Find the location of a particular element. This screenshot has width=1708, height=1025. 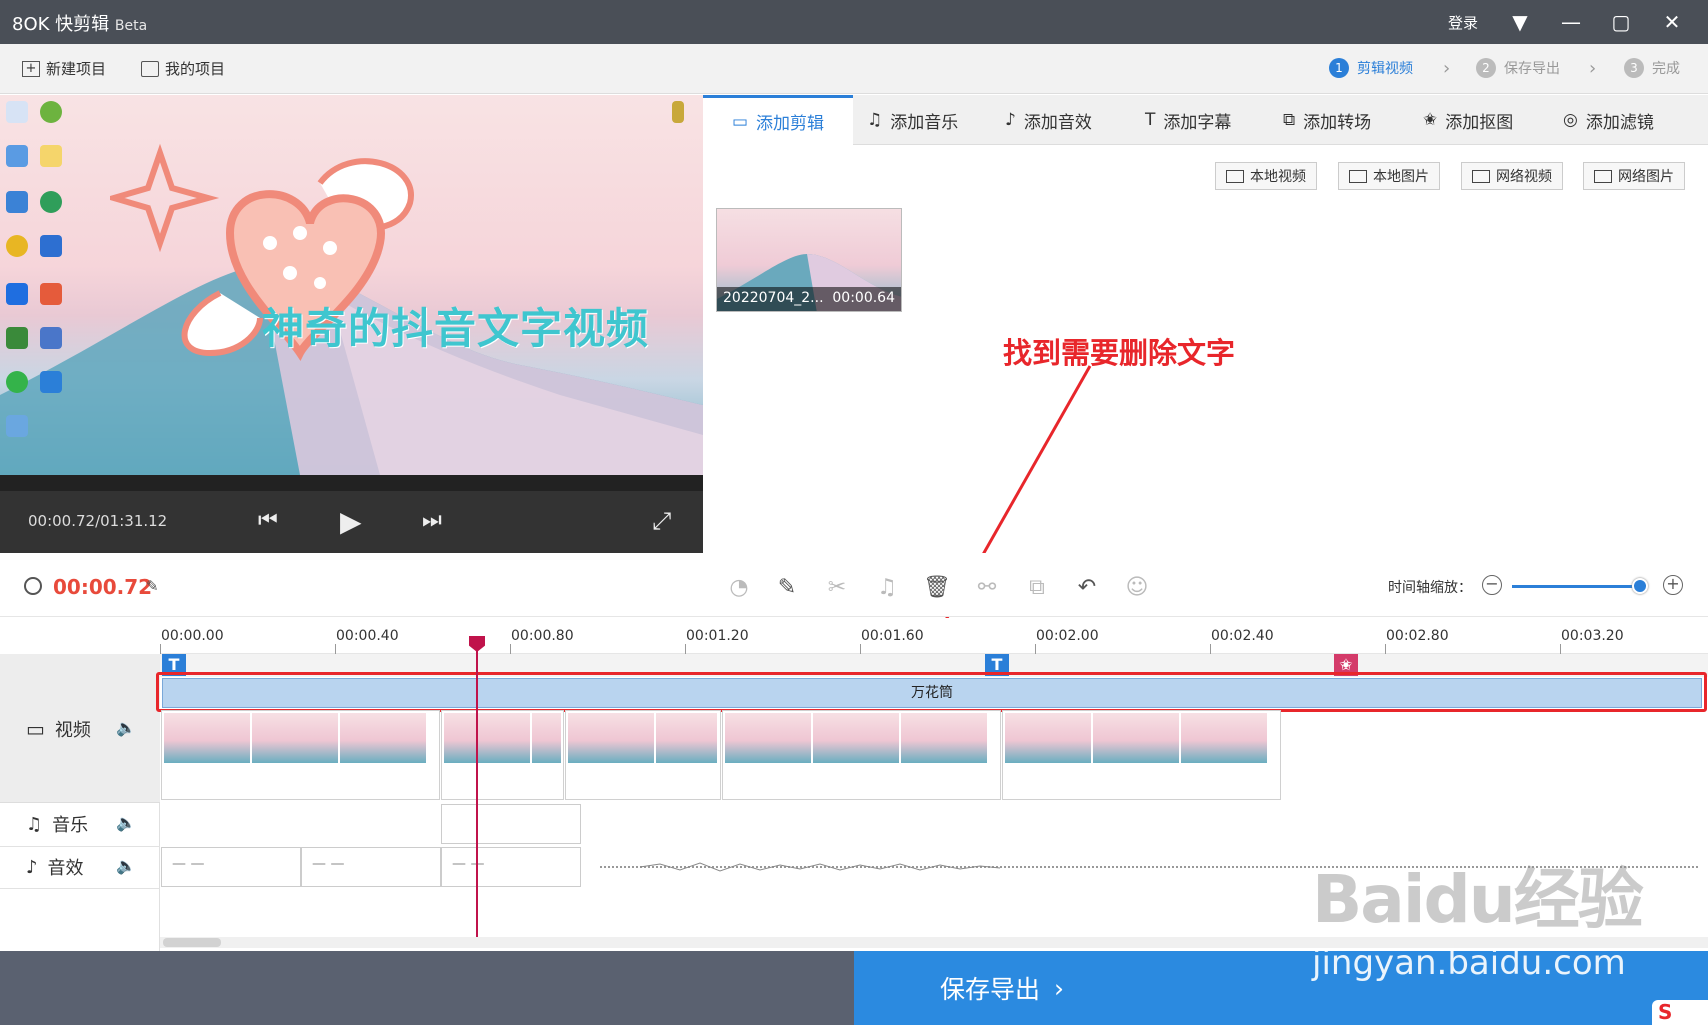

app-logo: 8OK 快剪辑 Beta is located at coordinates (79, 23).